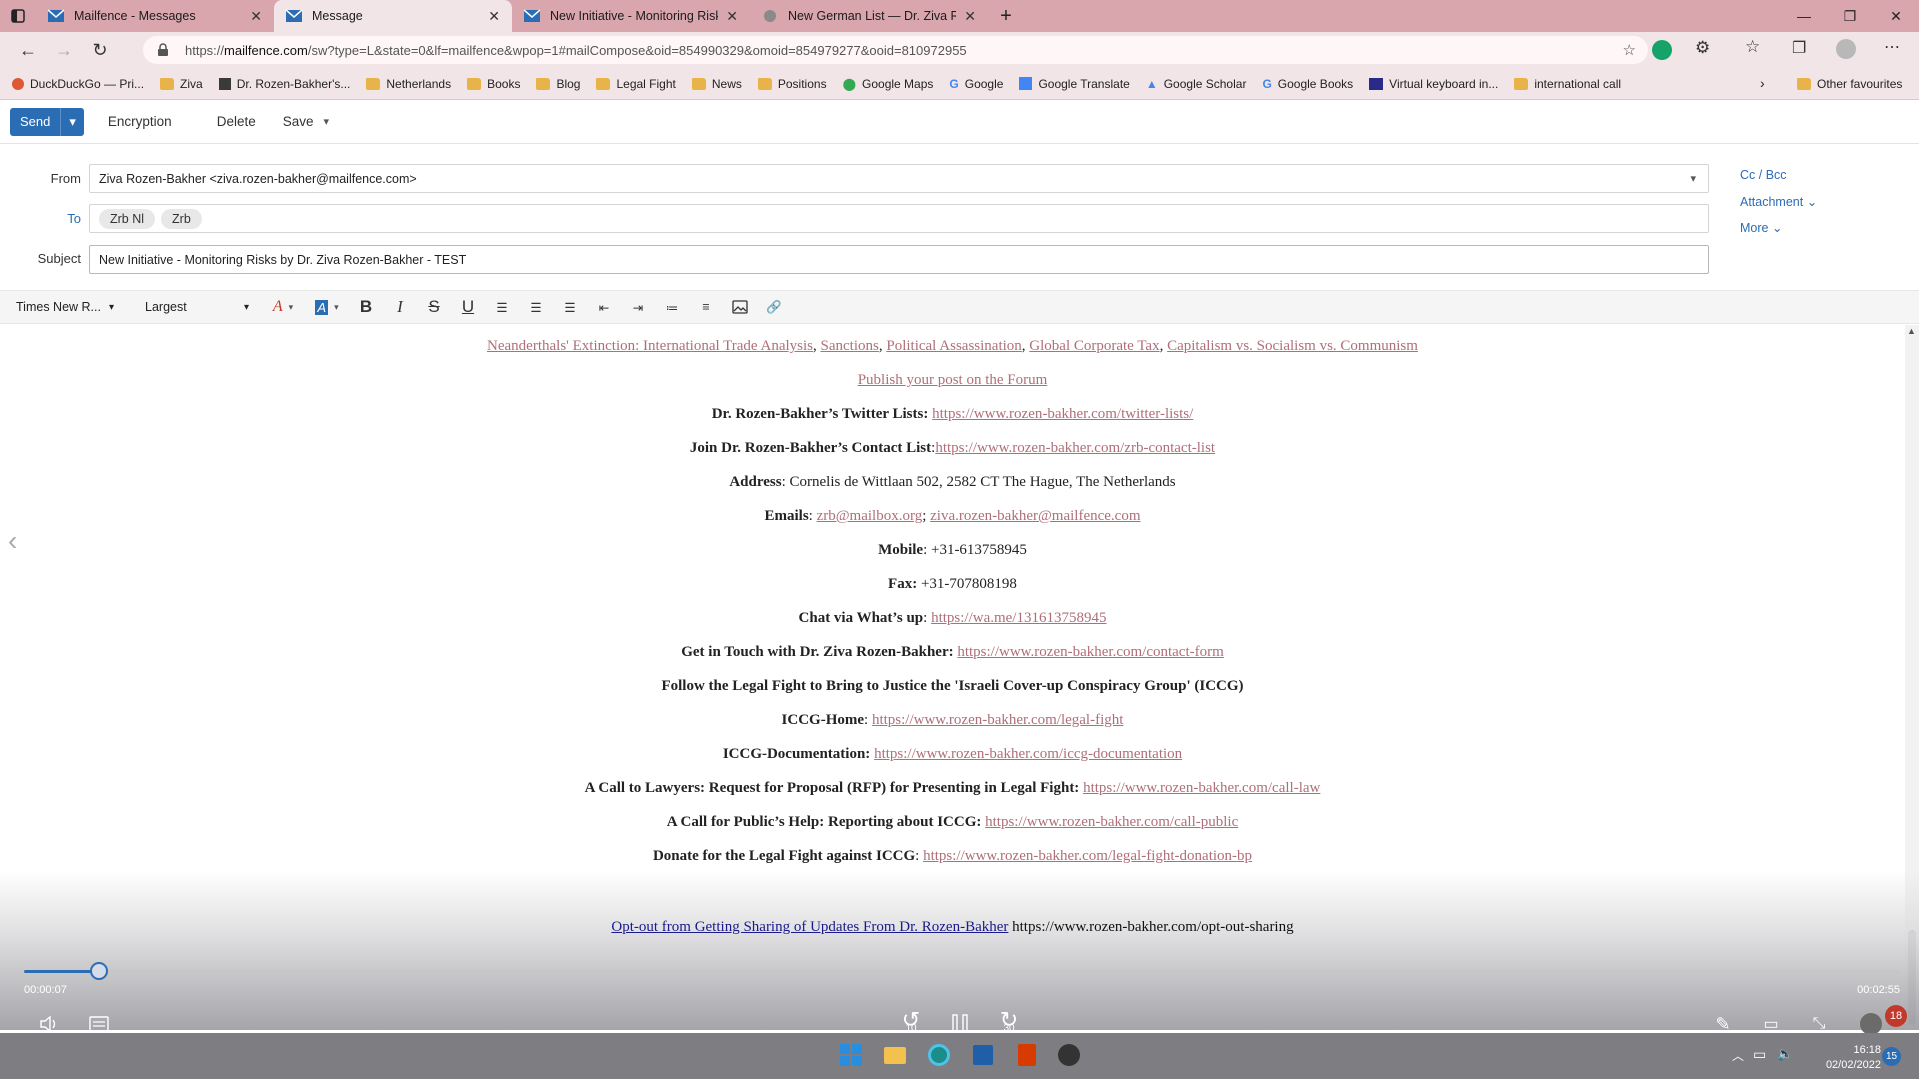 This screenshot has width=1919, height=1079. Describe the element at coordinates (434, 307) in the screenshot. I see `strikethrough-icon: S` at that location.